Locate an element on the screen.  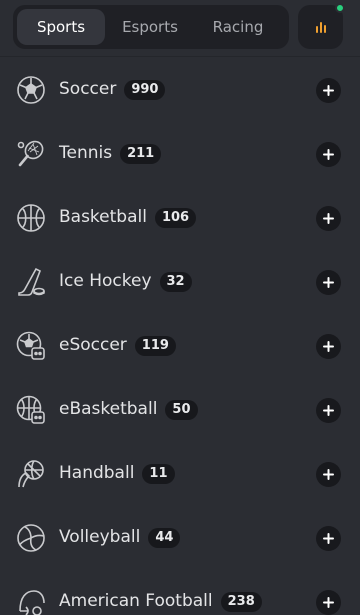
event-count-badge: 211 is located at coordinates (141, 154).